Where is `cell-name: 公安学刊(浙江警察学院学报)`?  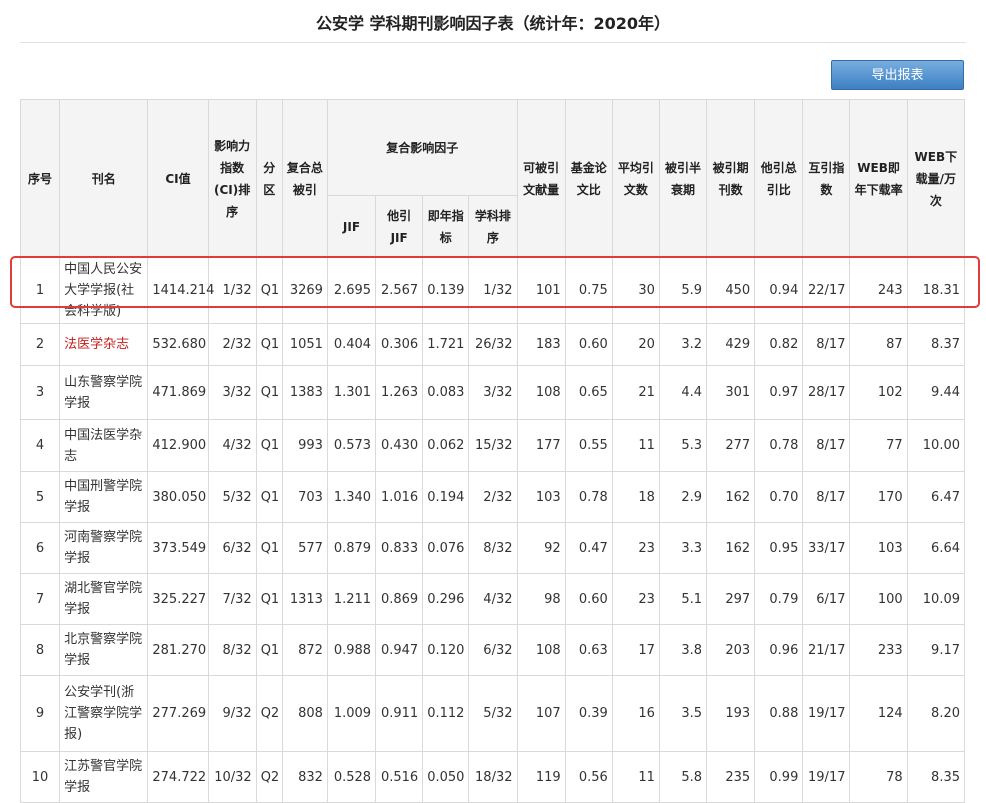
cell-name: 公安学刊(浙江警察学院学报) is located at coordinates (104, 713).